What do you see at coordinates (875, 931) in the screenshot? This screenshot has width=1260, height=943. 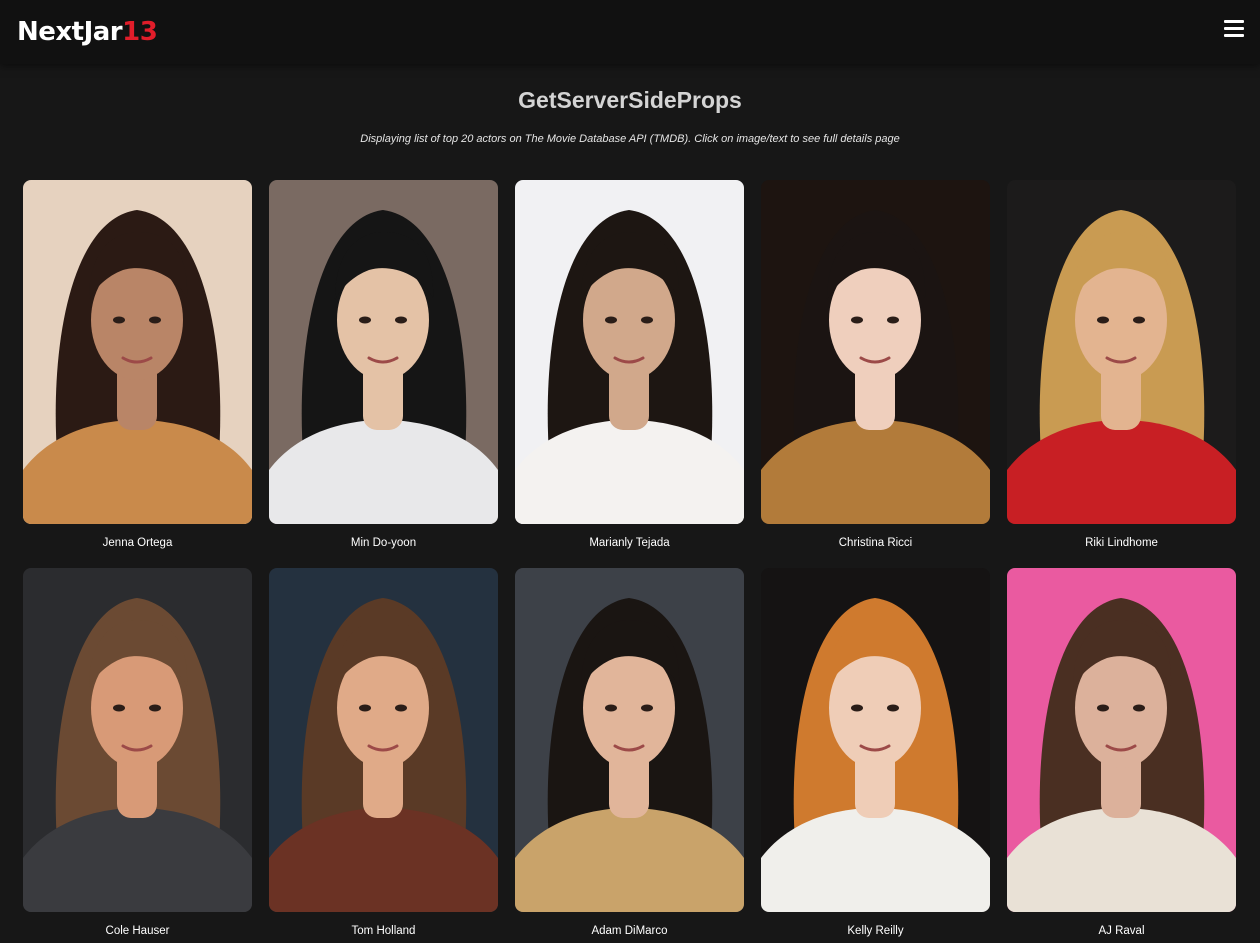 I see `actor-name: Kelly Reilly` at bounding box center [875, 931].